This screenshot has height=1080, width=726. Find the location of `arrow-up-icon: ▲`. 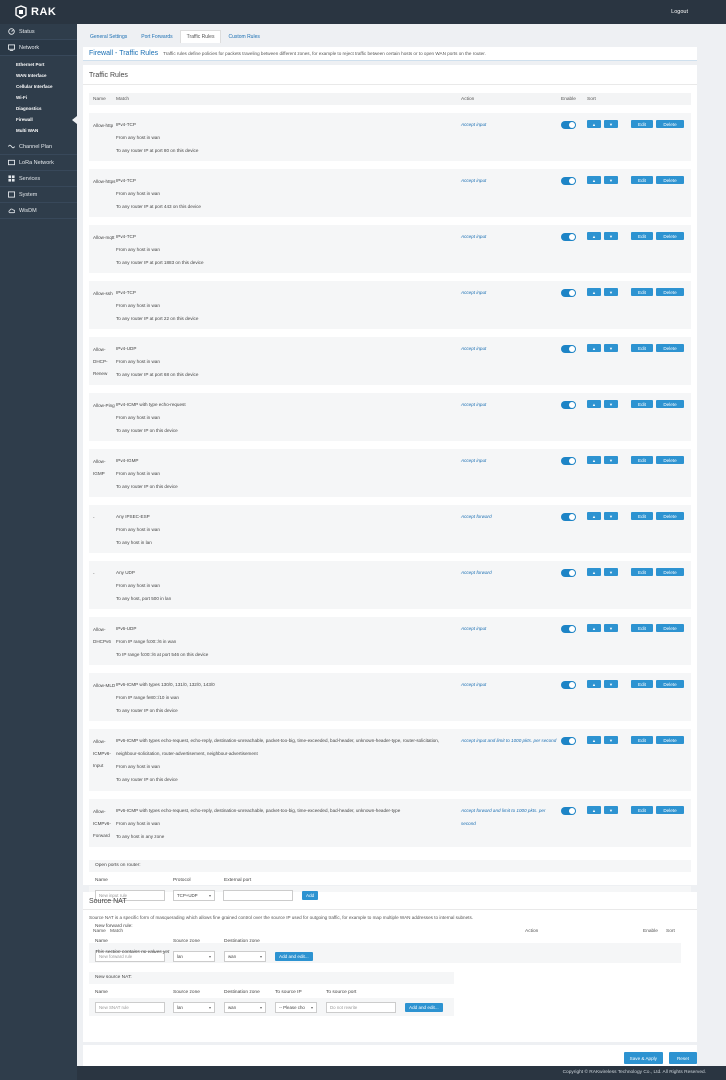

arrow-up-icon: ▲ is located at coordinates (594, 404).